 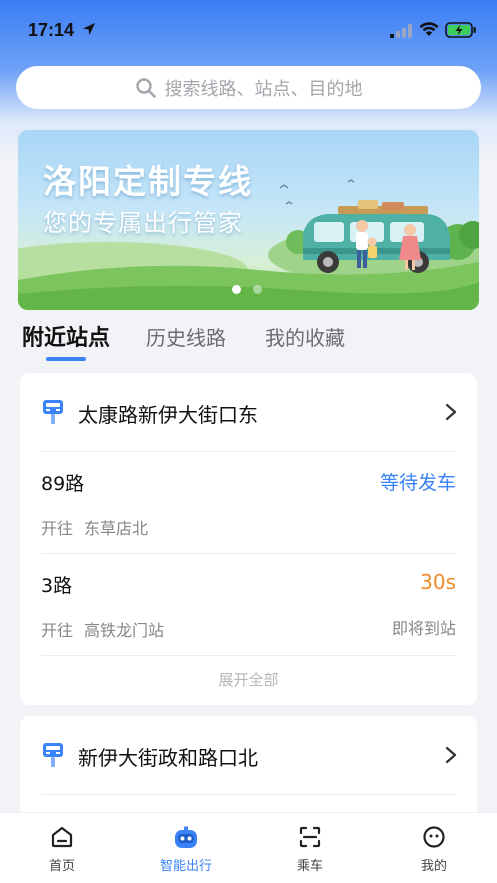 What do you see at coordinates (66, 336) in the screenshot?
I see `tab-nearby-stops: 附近站点` at bounding box center [66, 336].